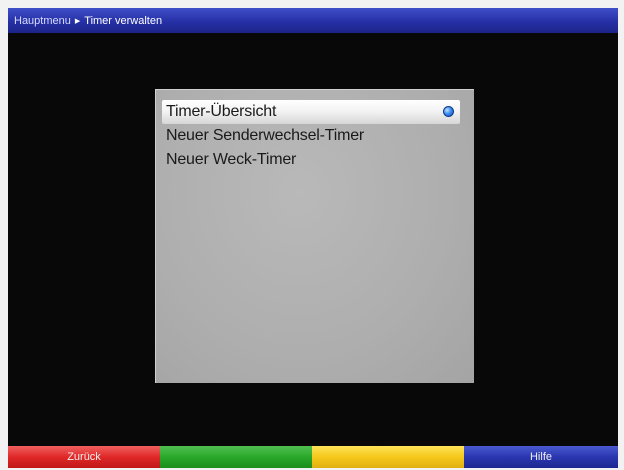  What do you see at coordinates (236, 457) in the screenshot?
I see `green-key-button` at bounding box center [236, 457].